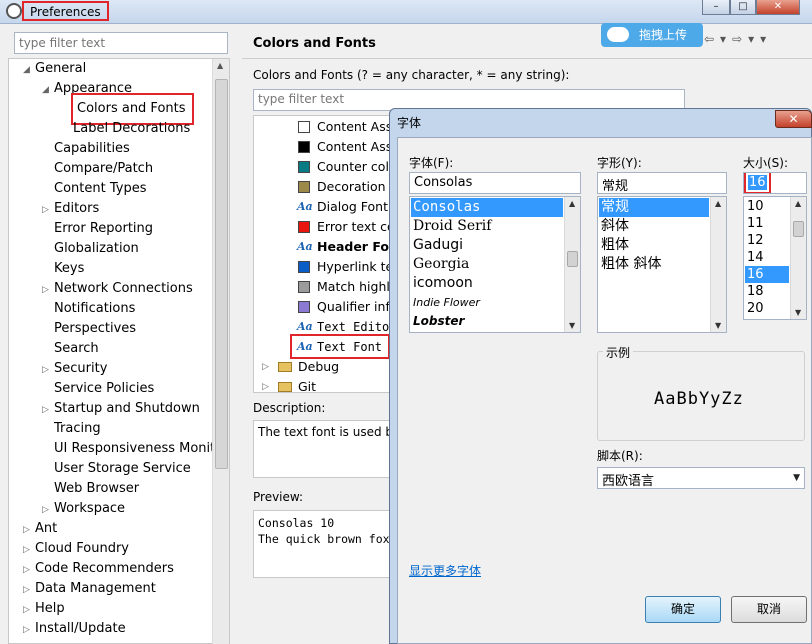 This screenshot has height=644, width=812. What do you see at coordinates (117, 289) in the screenshot?
I see `tree-item: ▷ Network Connections` at bounding box center [117, 289].